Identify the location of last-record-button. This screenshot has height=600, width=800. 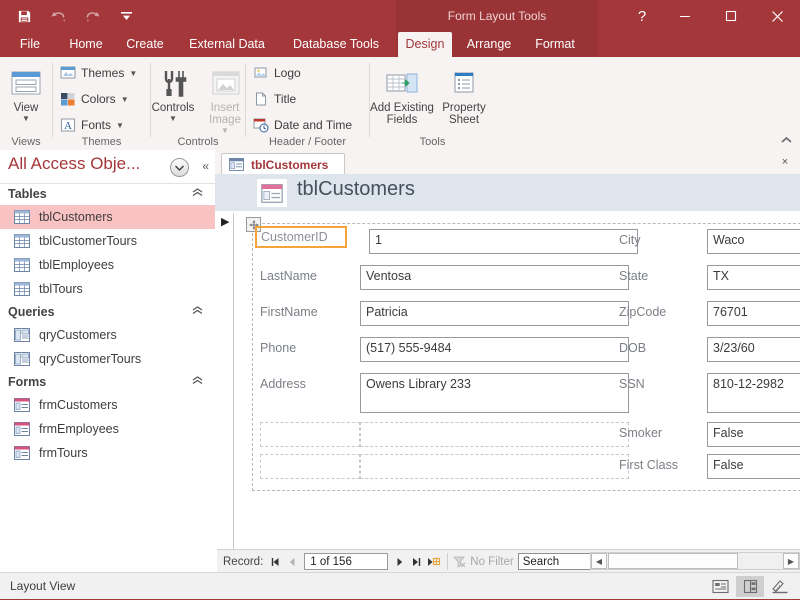
(416, 561).